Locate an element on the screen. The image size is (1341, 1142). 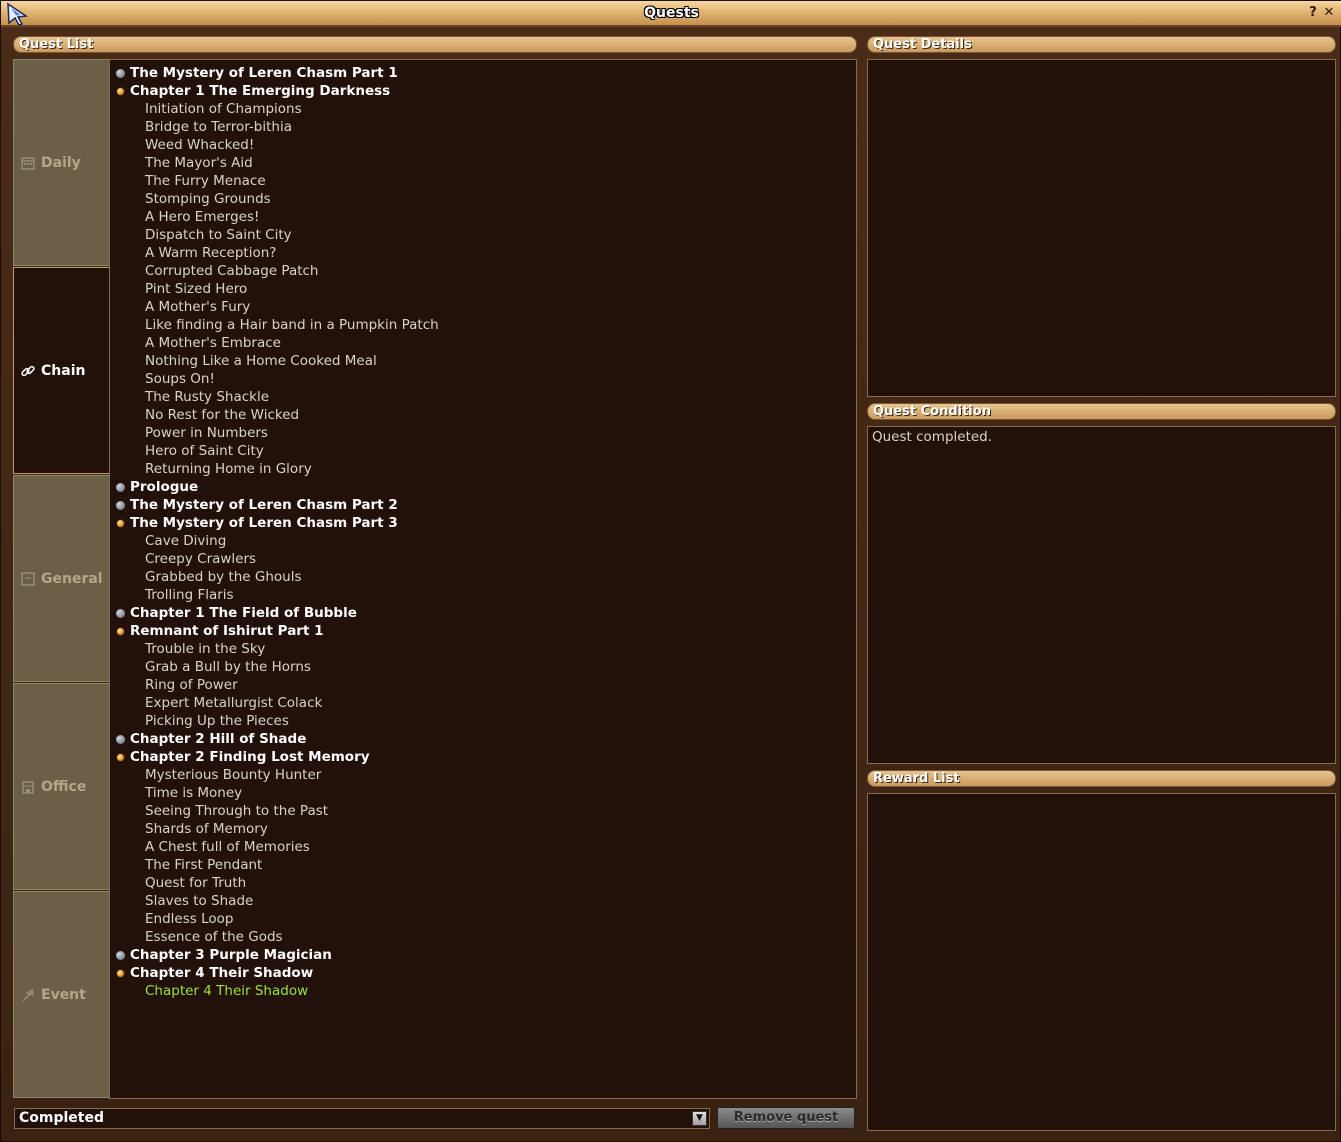
quest-item-row: A Warm Reception? is located at coordinates (485, 253).